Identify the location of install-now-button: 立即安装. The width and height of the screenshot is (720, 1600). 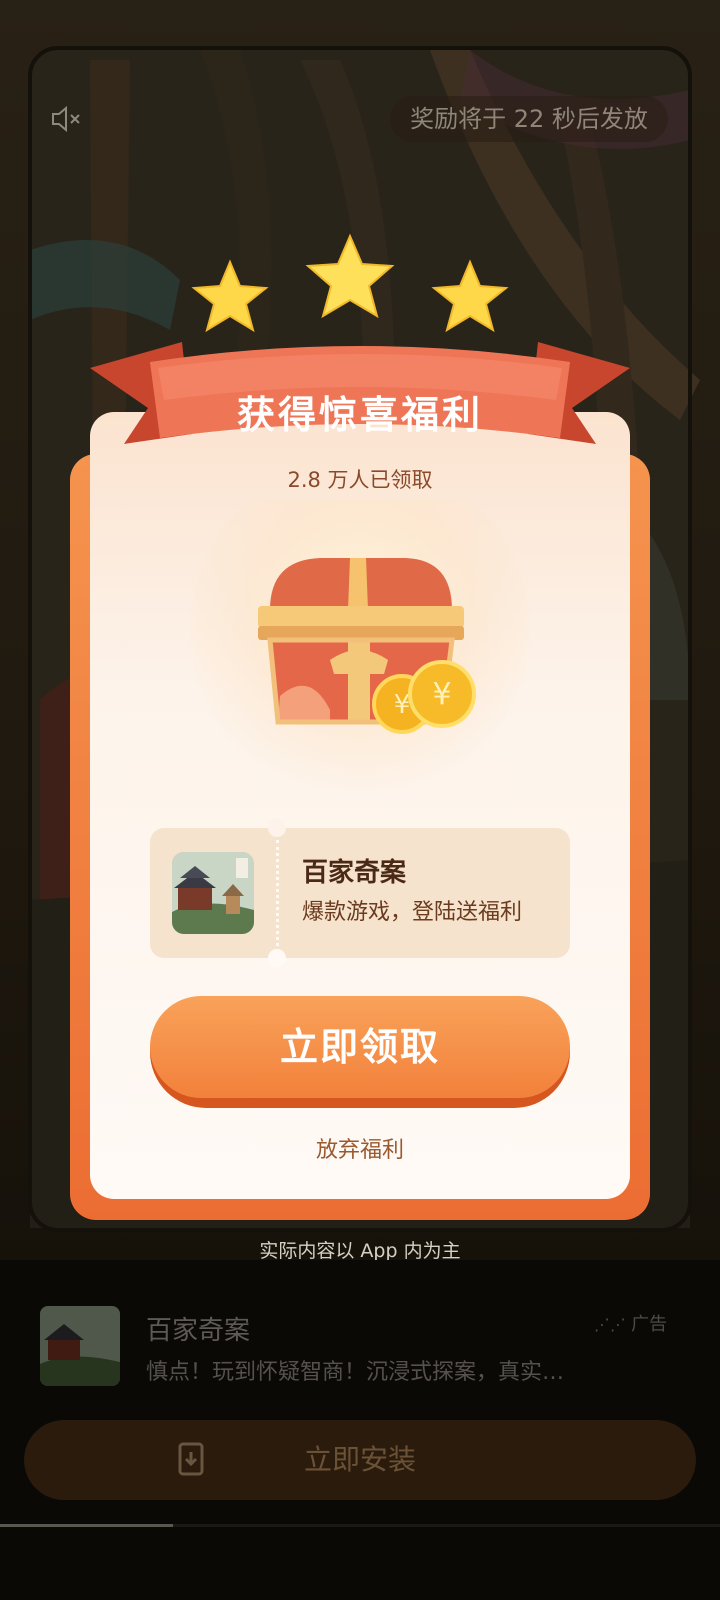
(360, 1460).